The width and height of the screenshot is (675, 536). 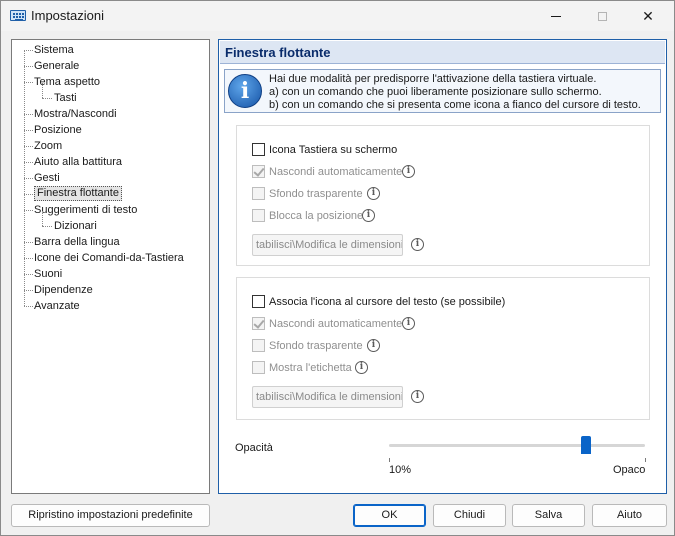 What do you see at coordinates (400, 470) in the screenshot?
I see `opacity-min-label: 10%` at bounding box center [400, 470].